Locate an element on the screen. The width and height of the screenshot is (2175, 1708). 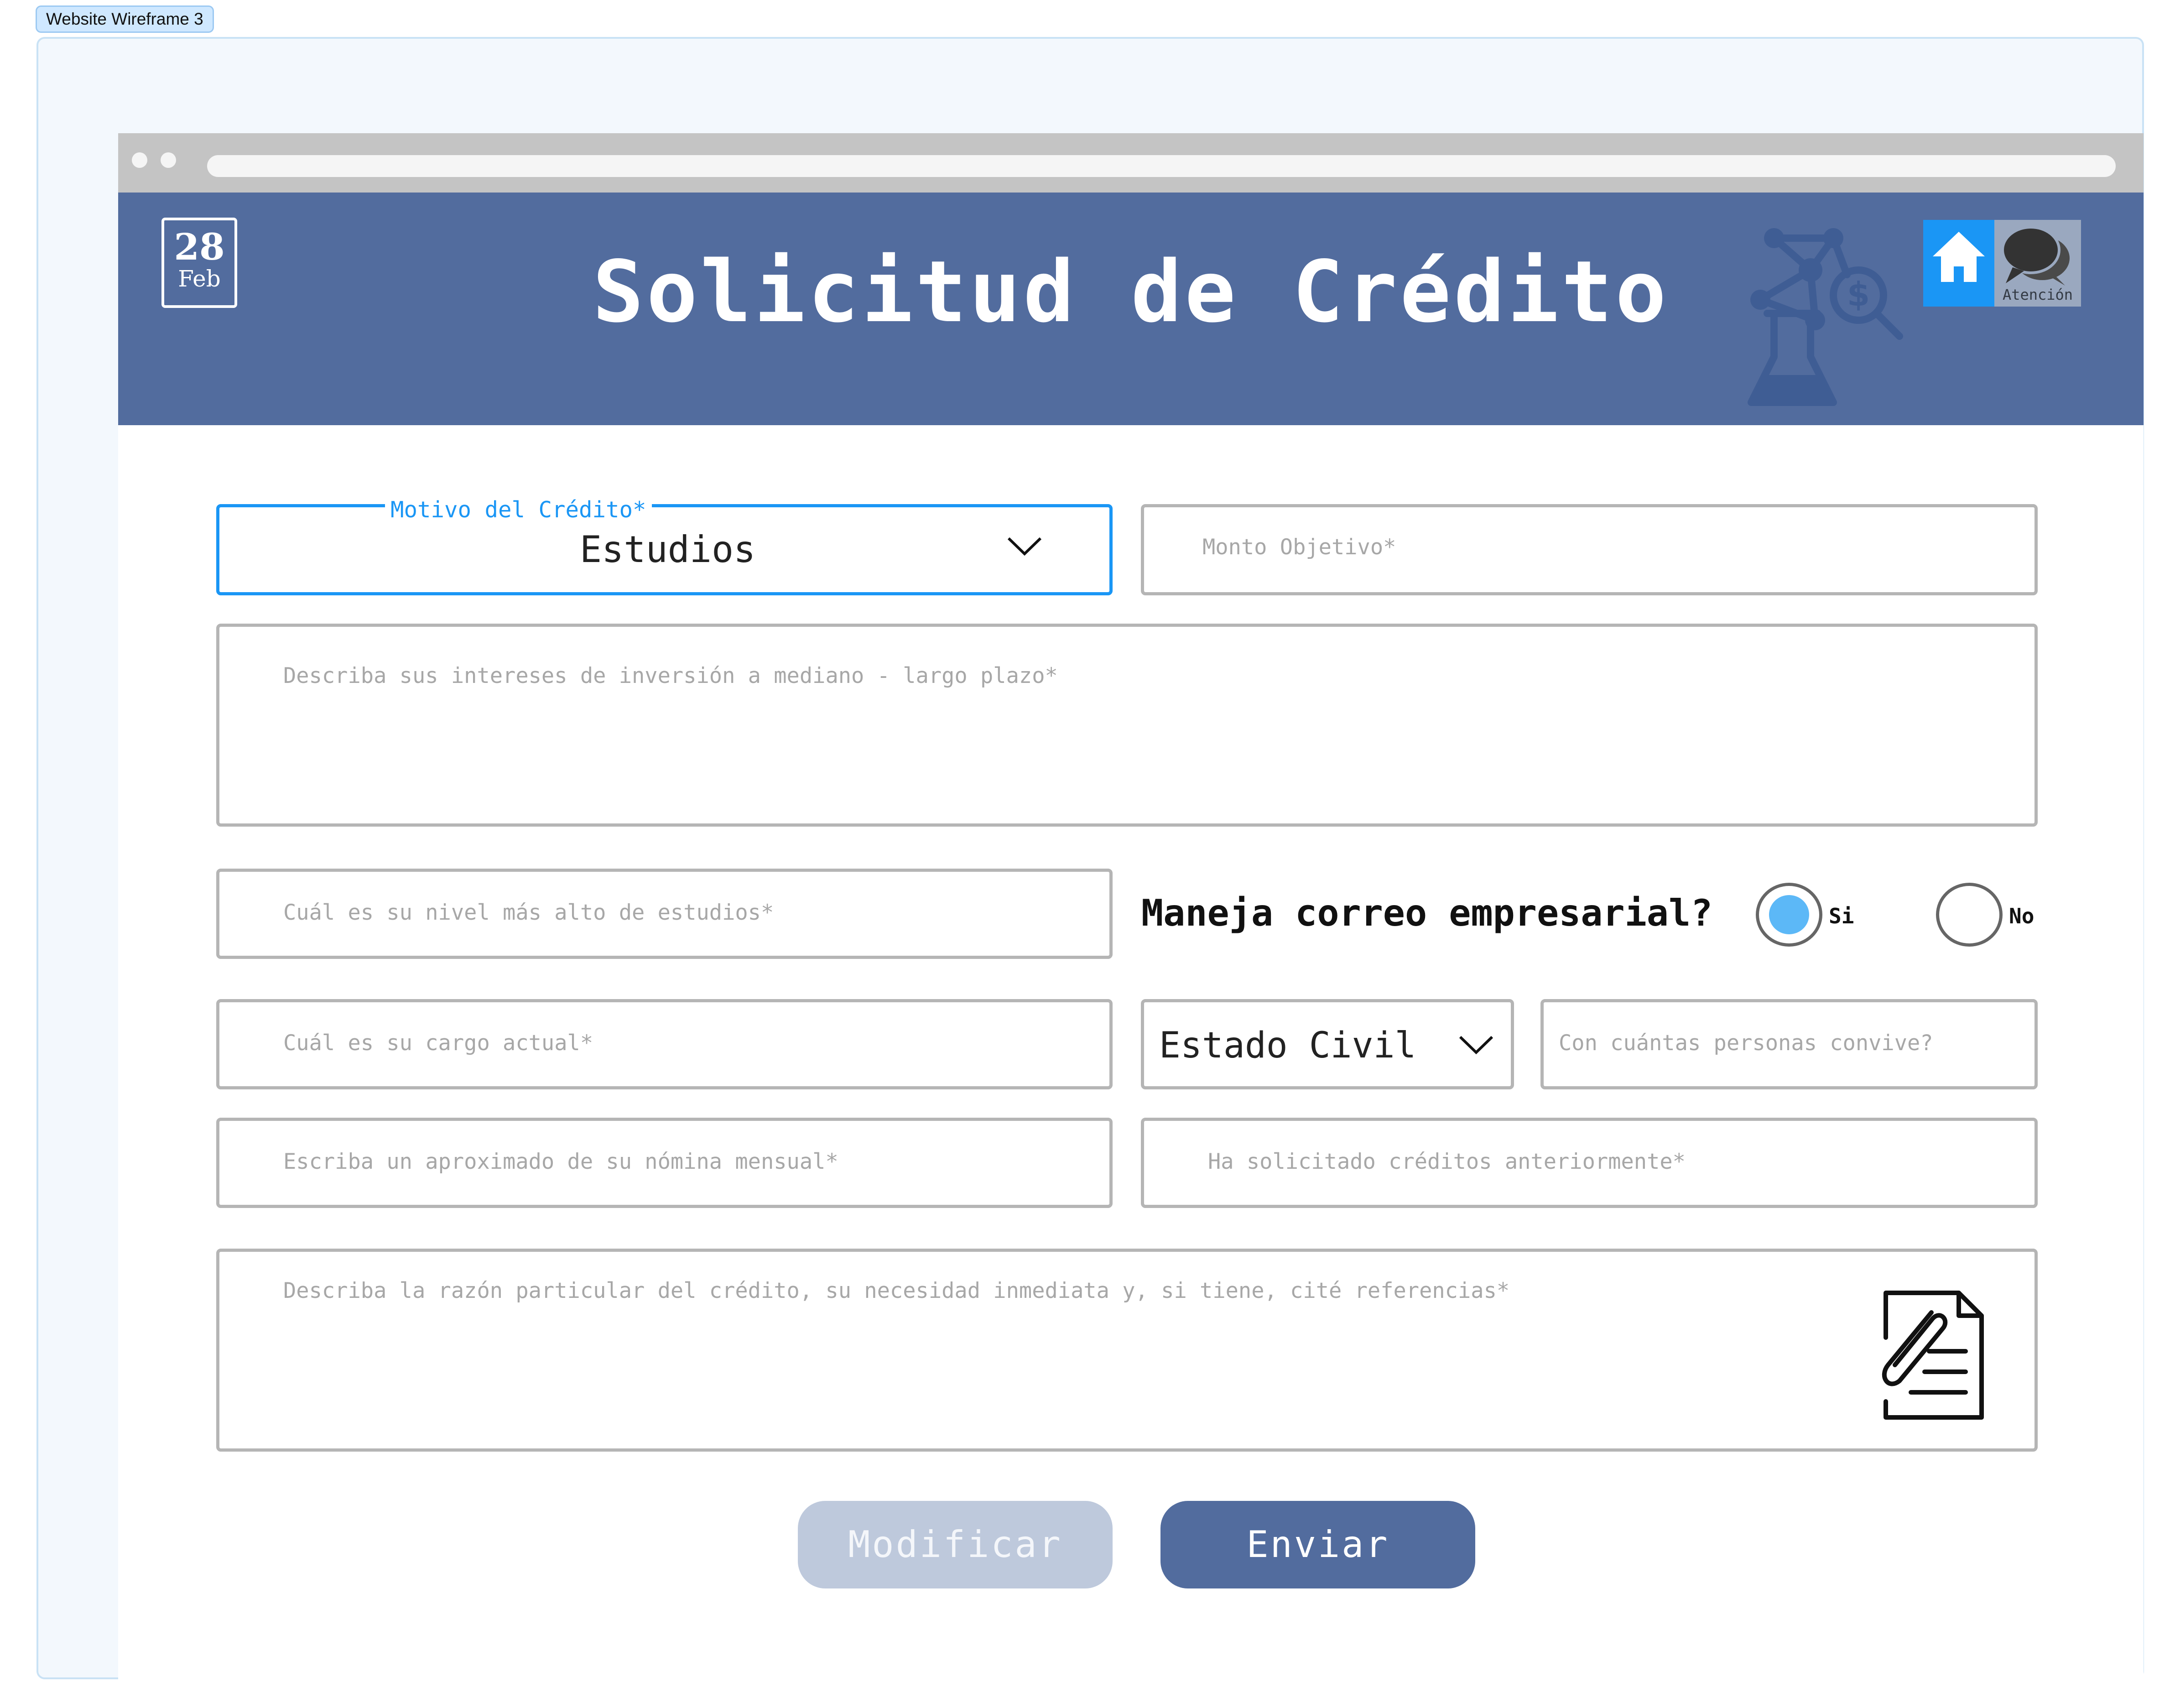
radio-no is located at coordinates (1969, 915).